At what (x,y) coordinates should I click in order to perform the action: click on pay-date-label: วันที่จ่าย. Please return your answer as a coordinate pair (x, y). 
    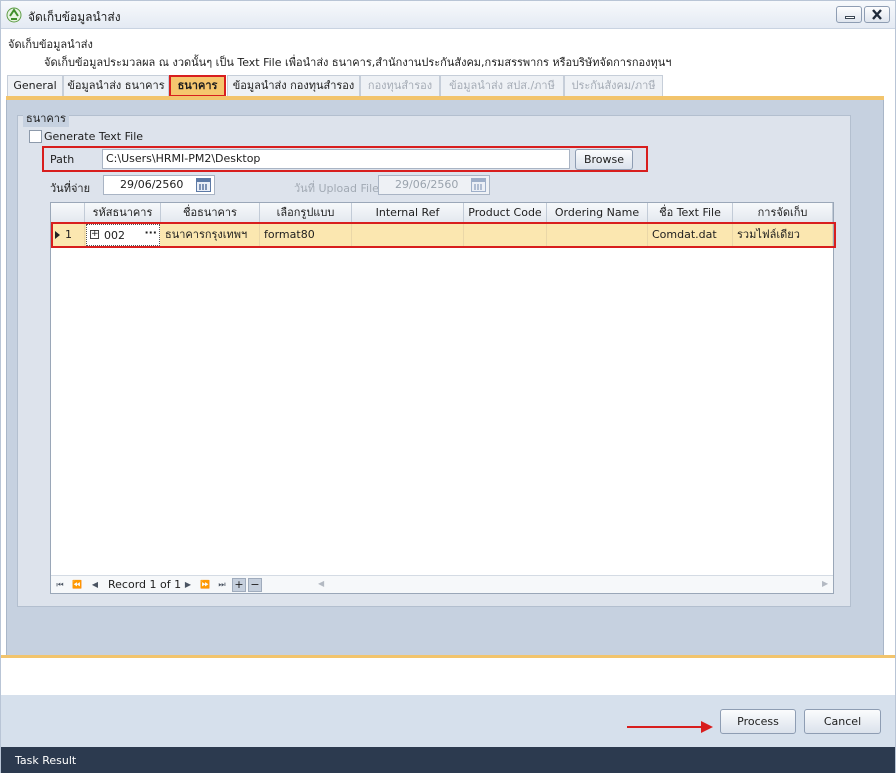
    Looking at the image, I should click on (70, 188).